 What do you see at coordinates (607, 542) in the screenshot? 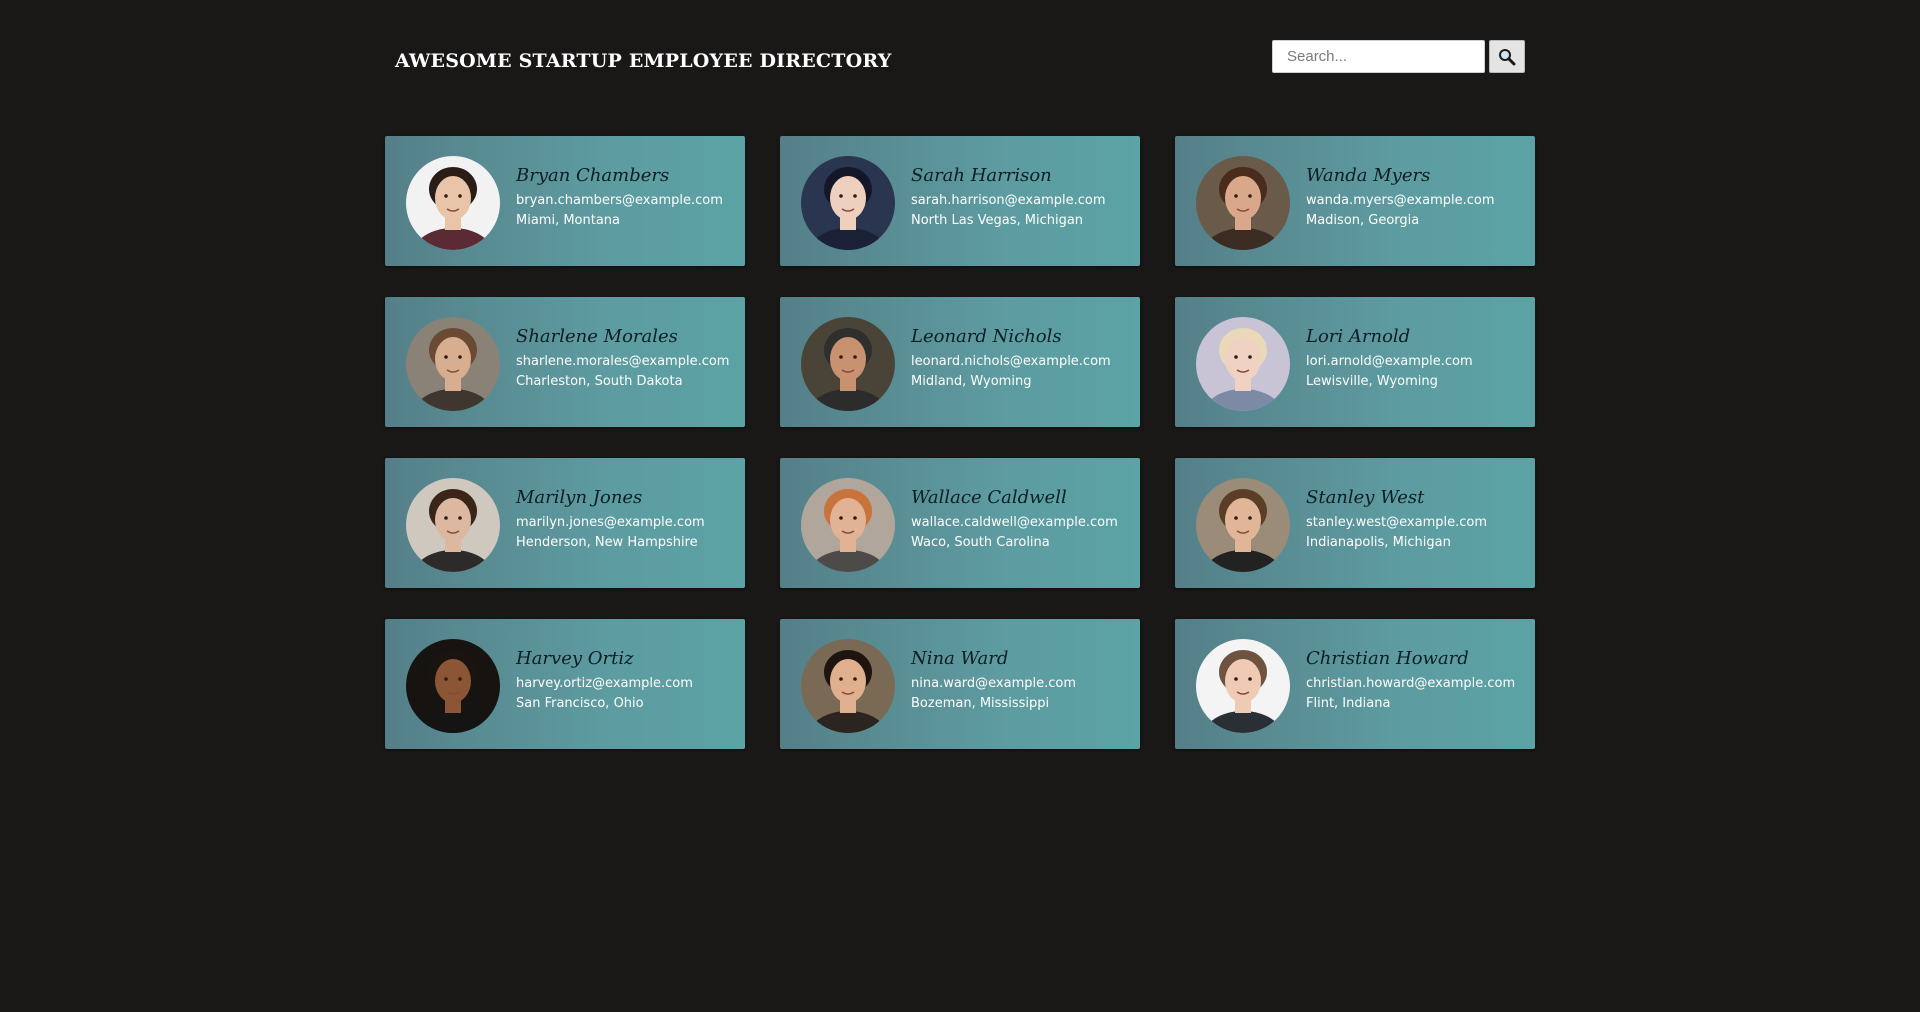
I see `employee-location: Henderson, New Hampshire` at bounding box center [607, 542].